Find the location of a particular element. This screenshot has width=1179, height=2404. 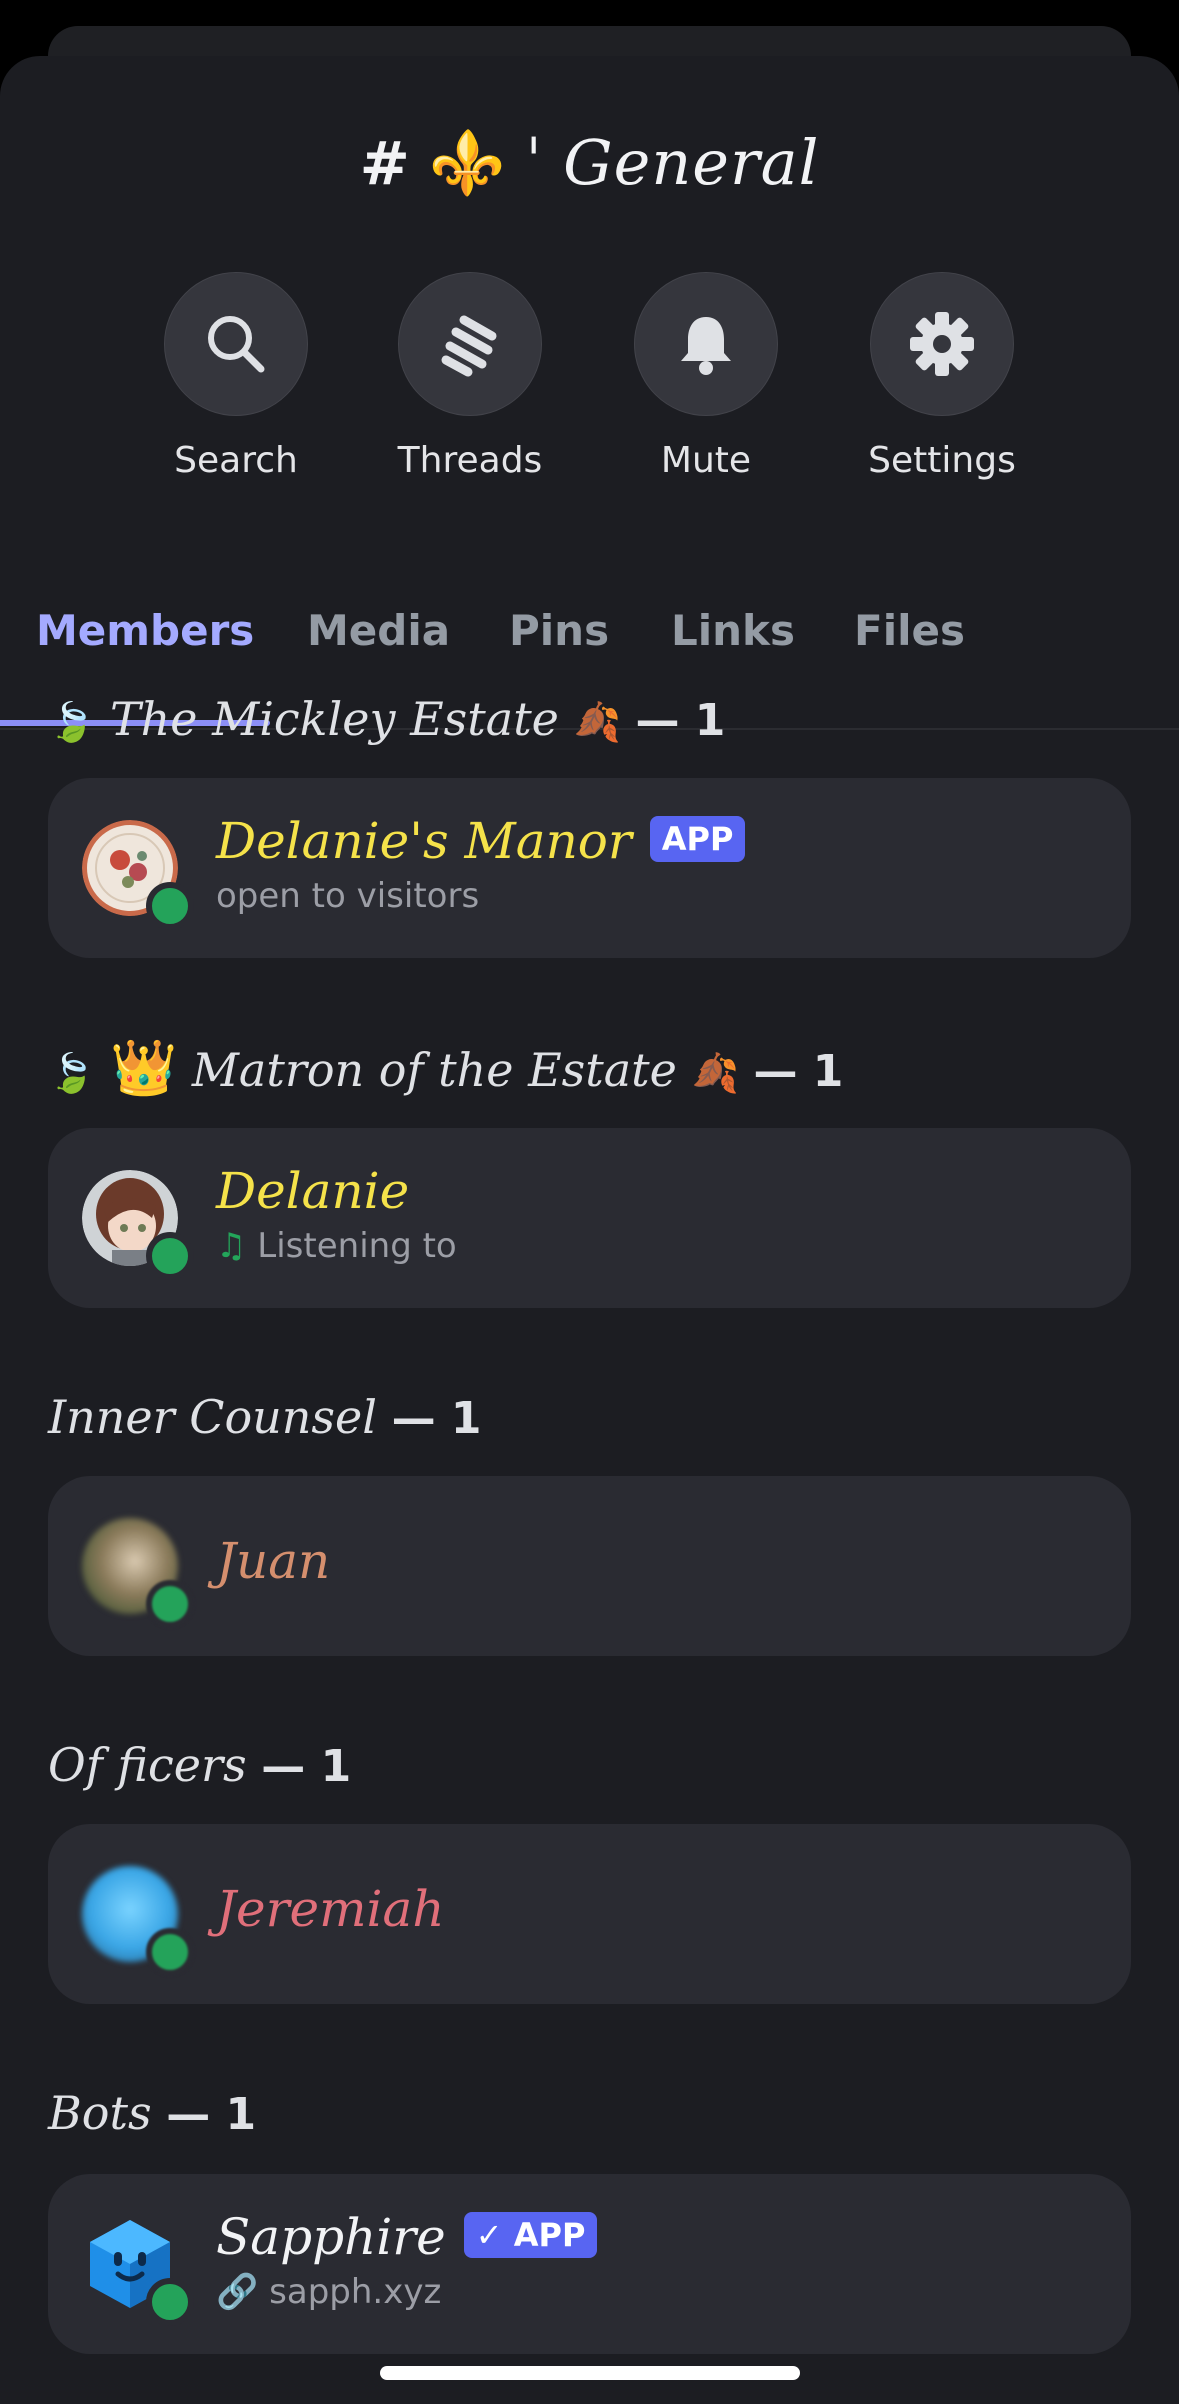

member-name: Juan is located at coordinates (273, 1561).